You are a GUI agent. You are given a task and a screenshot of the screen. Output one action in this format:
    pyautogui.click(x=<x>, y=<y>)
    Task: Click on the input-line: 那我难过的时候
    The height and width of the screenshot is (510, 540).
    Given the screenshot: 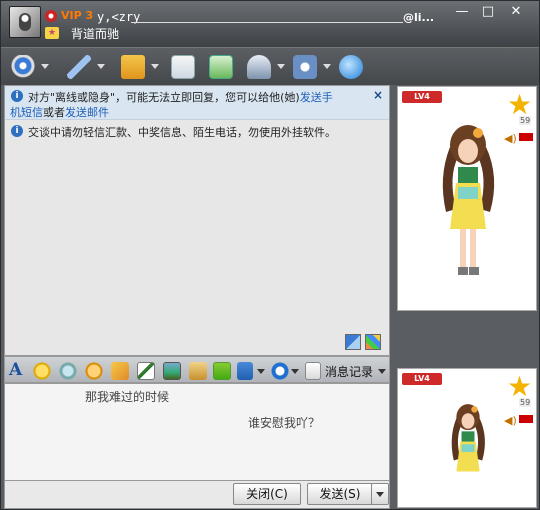 What is the action you would take?
    pyautogui.click(x=127, y=397)
    